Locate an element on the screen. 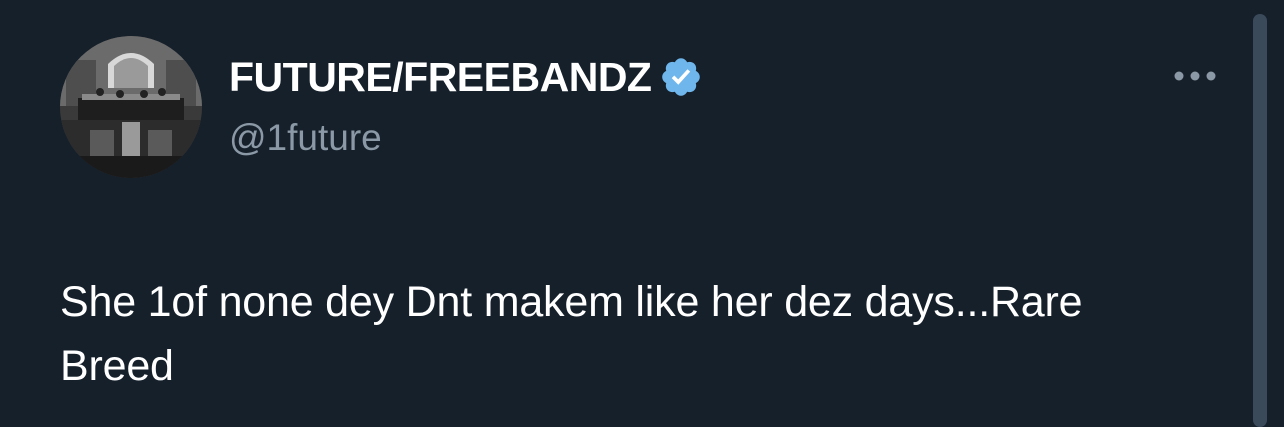 The width and height of the screenshot is (1284, 427). display-name: FUTURE/FREEBANDZ is located at coordinates (440, 77).